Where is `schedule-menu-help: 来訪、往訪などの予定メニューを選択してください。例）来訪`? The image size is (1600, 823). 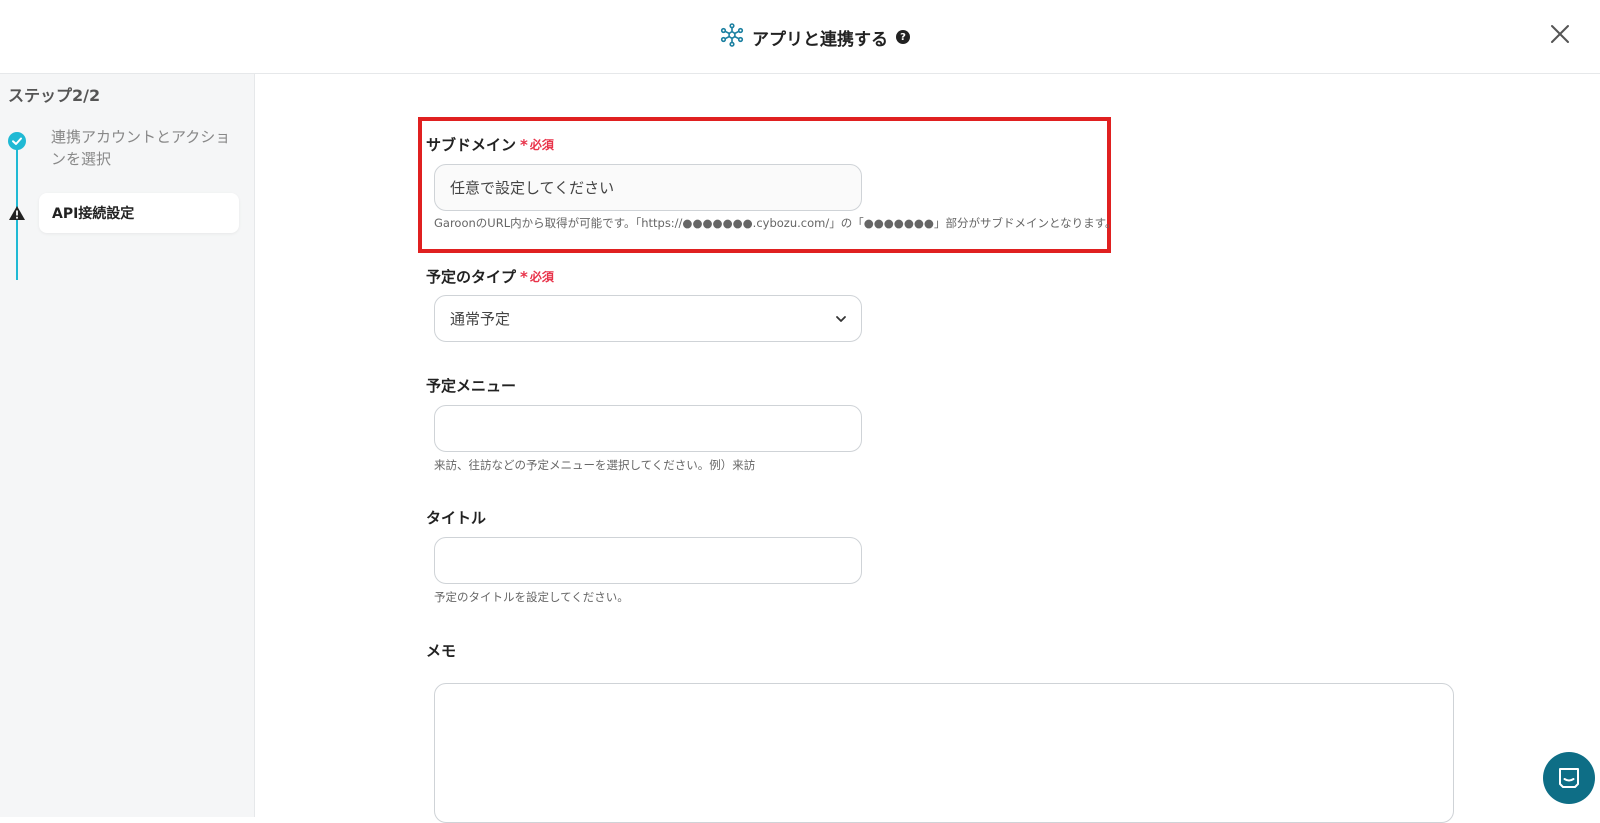 schedule-menu-help: 来訪、往訪などの予定メニューを選択してください。例）来訪 is located at coordinates (595, 465).